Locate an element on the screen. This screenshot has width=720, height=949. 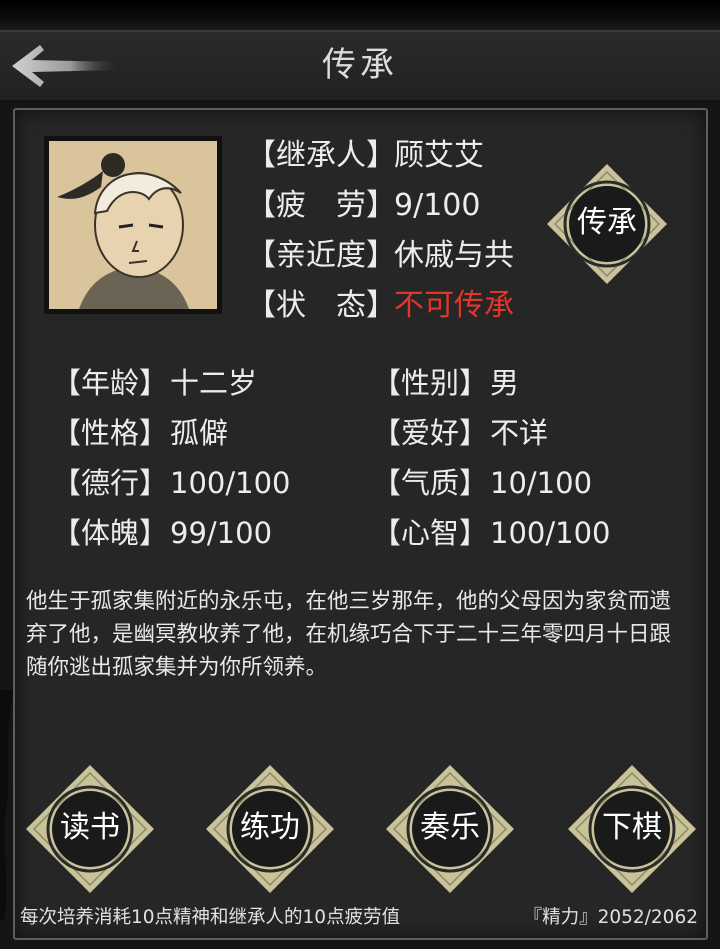
wisdom-label: 【心智】 is located at coordinates (430, 533).